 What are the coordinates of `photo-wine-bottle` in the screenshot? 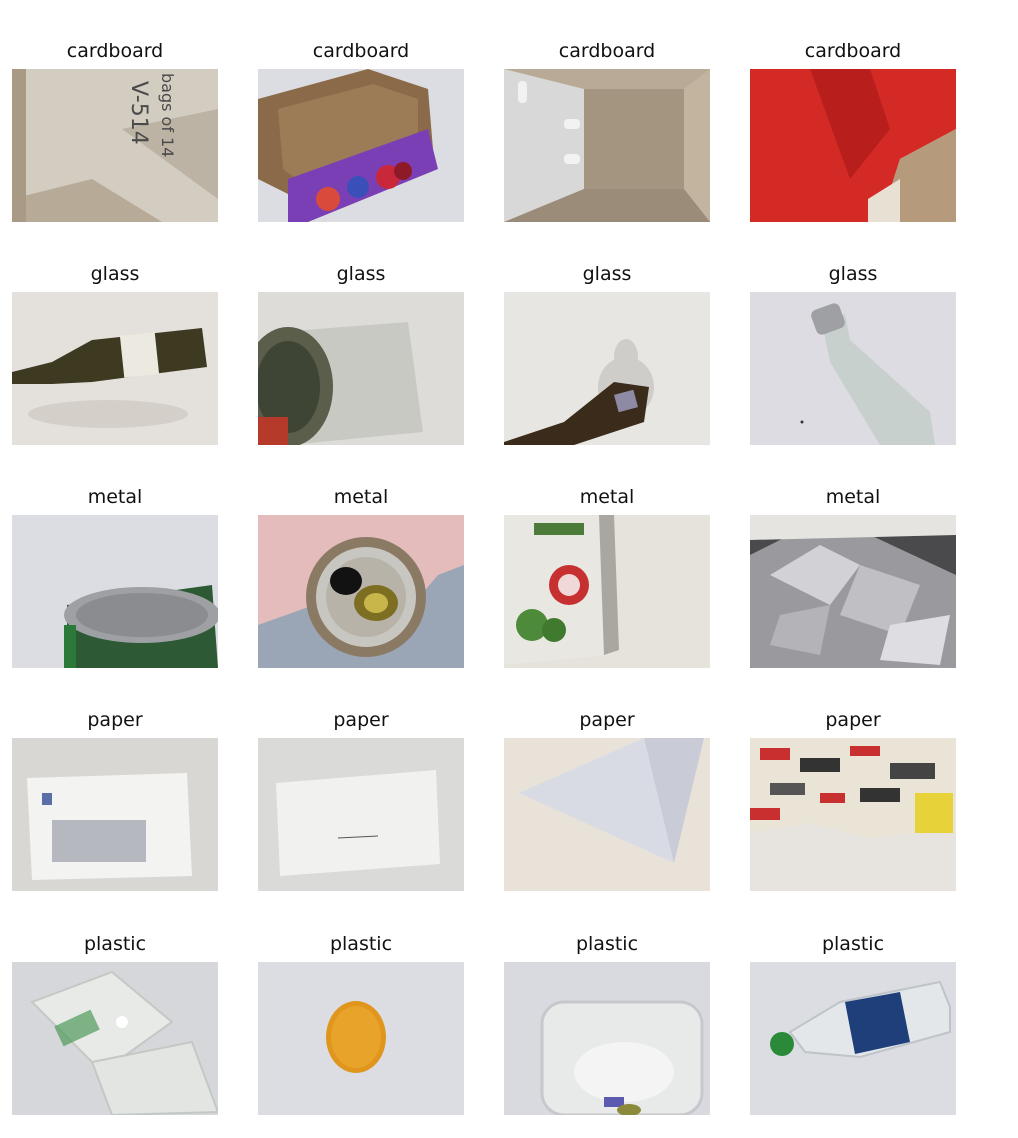 It's located at (115, 368).